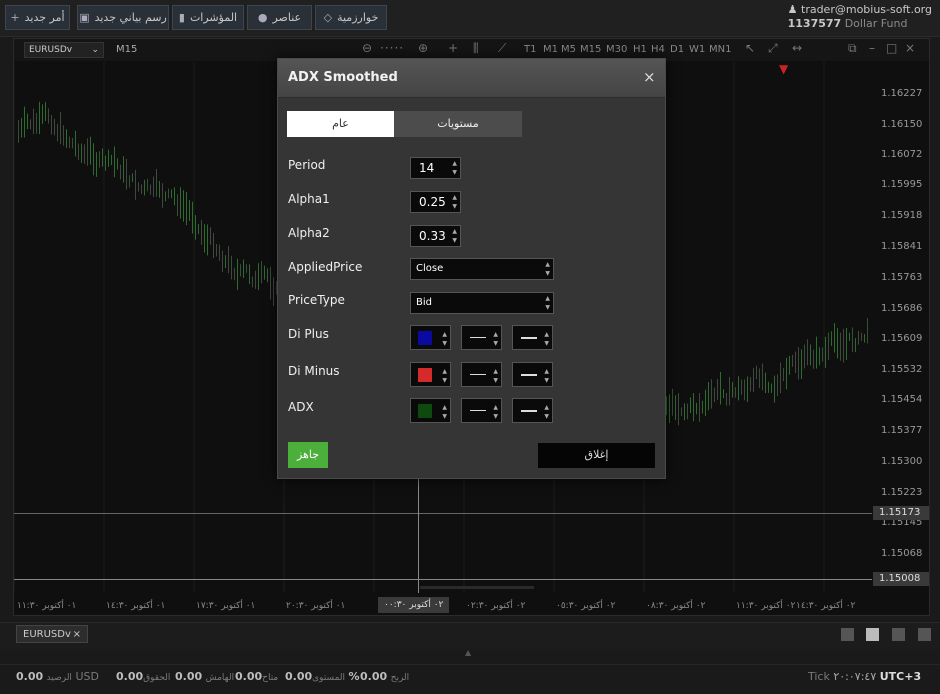 The height and width of the screenshot is (694, 940). Describe the element at coordinates (891, 48) in the screenshot. I see `maximize-icon: □` at that location.